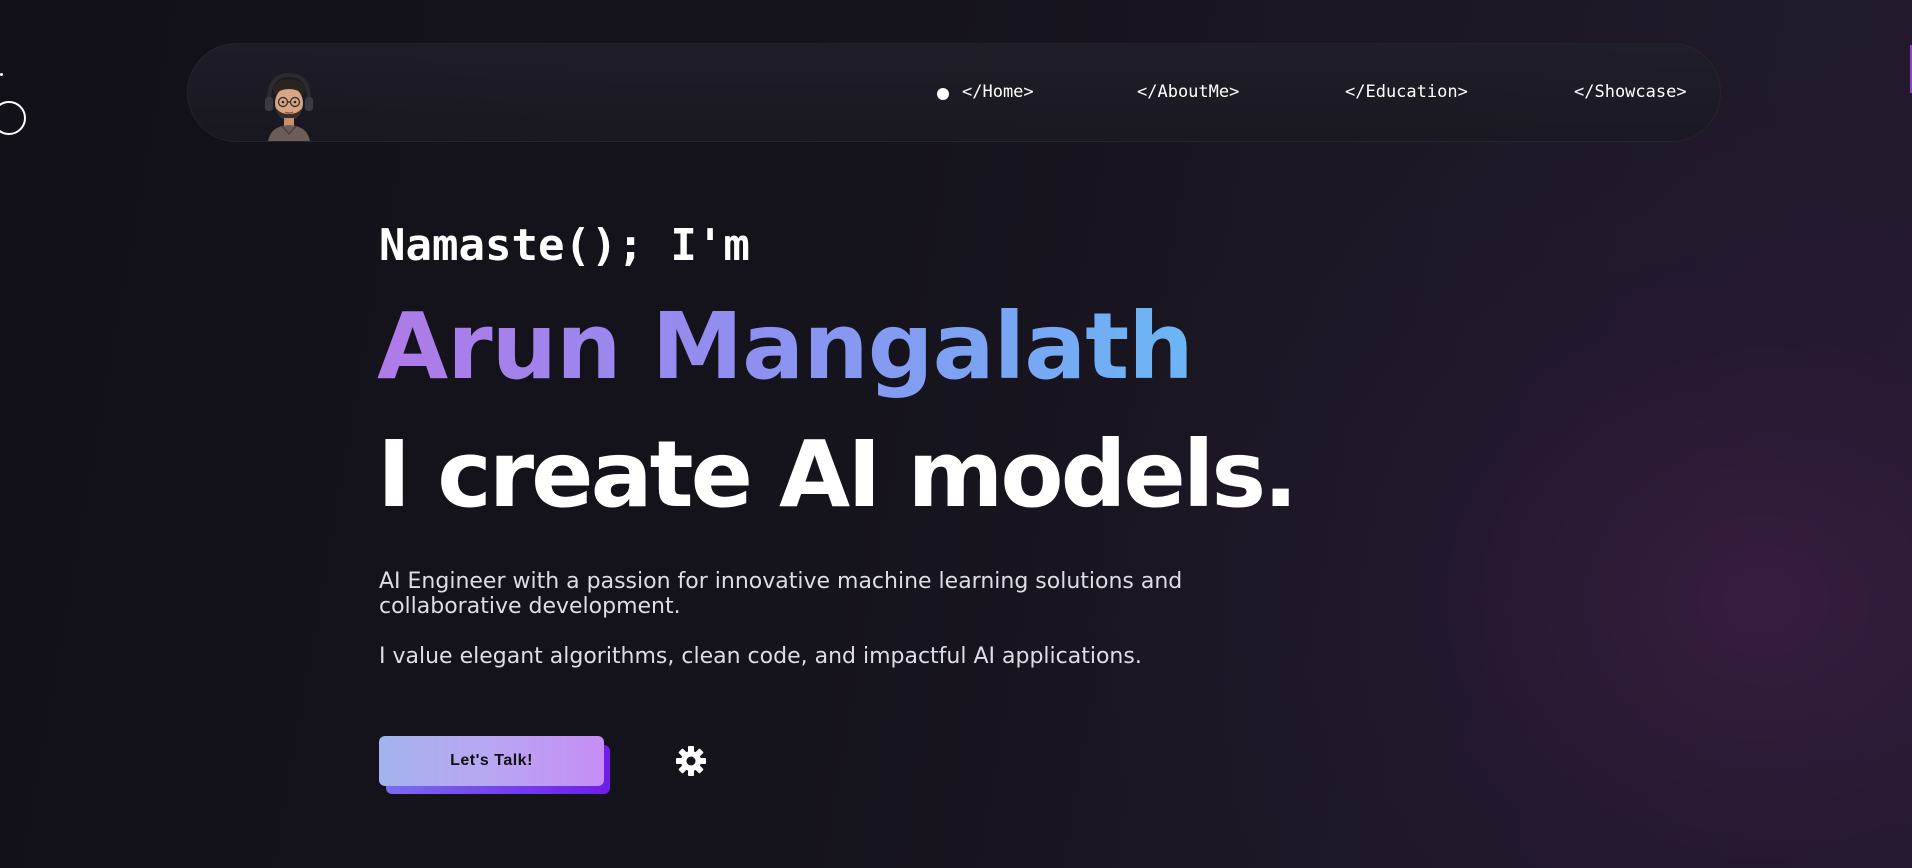 This screenshot has height=868, width=1912. What do you see at coordinates (837, 474) in the screenshot?
I see `hero-tagline: I create AI models.` at bounding box center [837, 474].